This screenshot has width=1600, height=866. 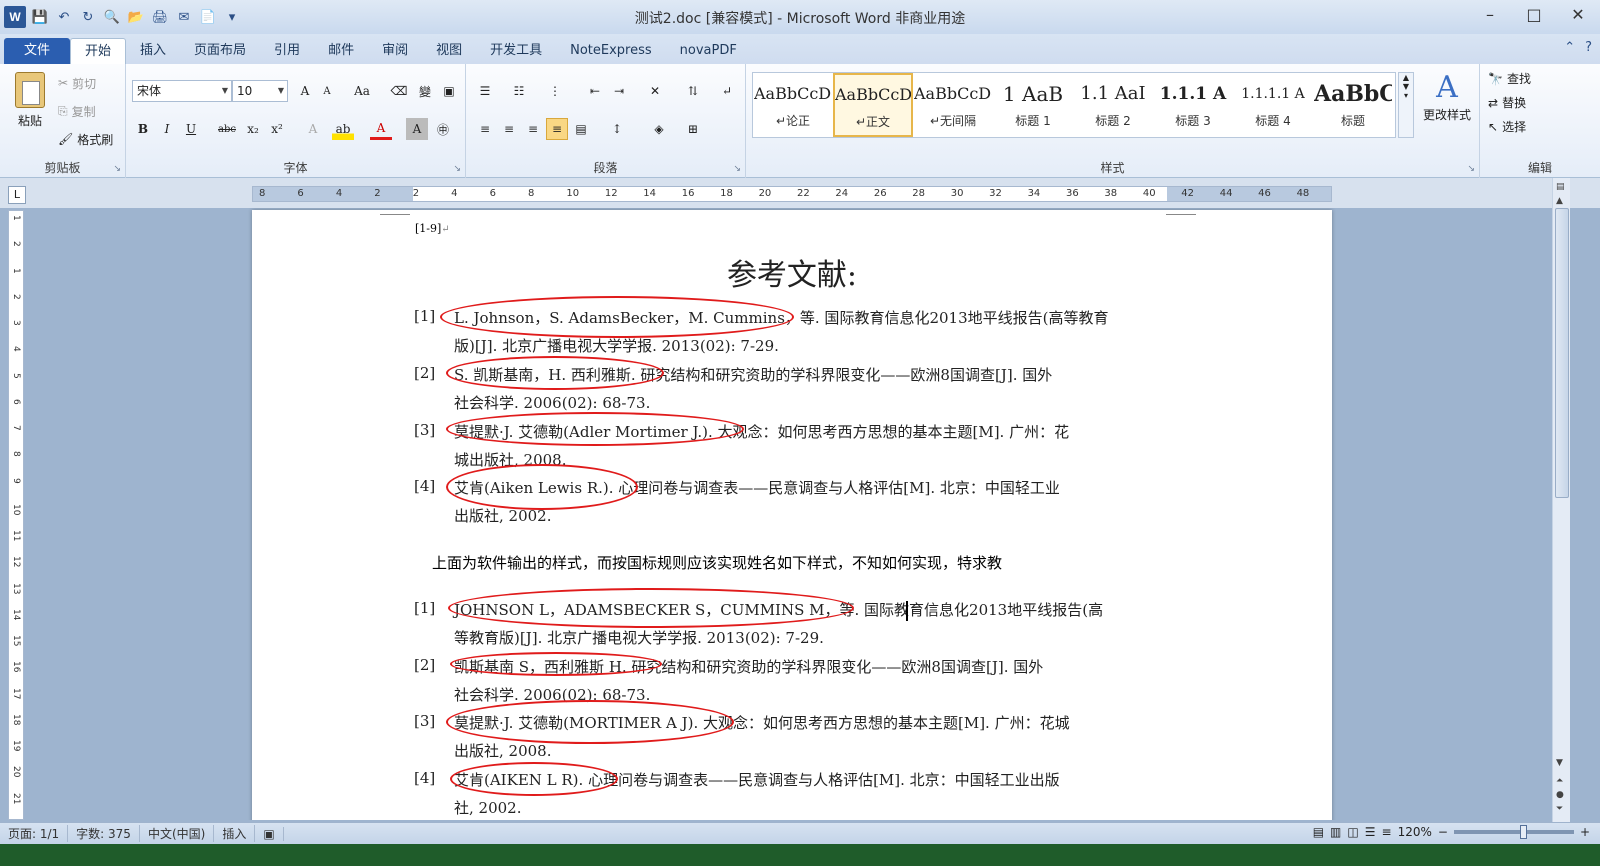 What do you see at coordinates (1559, 809) in the screenshot?
I see `next-page-icon: ⏷` at bounding box center [1559, 809].